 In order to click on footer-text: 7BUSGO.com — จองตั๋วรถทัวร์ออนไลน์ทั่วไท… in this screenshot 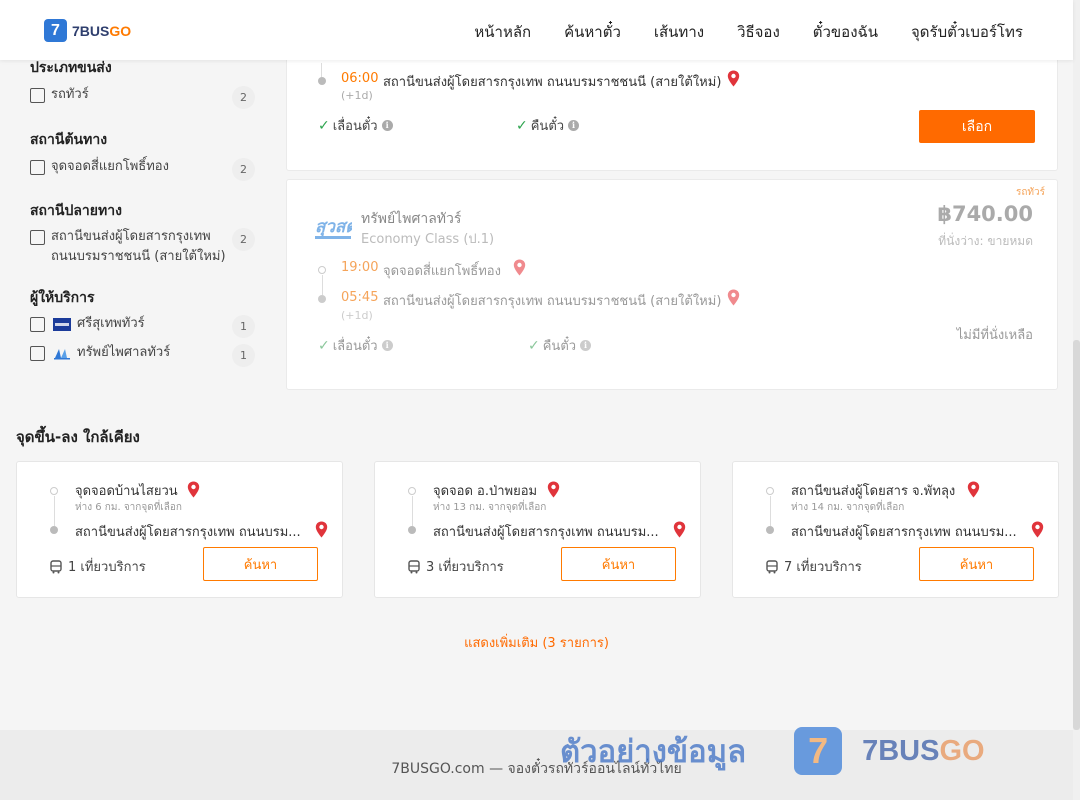, I will do `click(536, 769)`.